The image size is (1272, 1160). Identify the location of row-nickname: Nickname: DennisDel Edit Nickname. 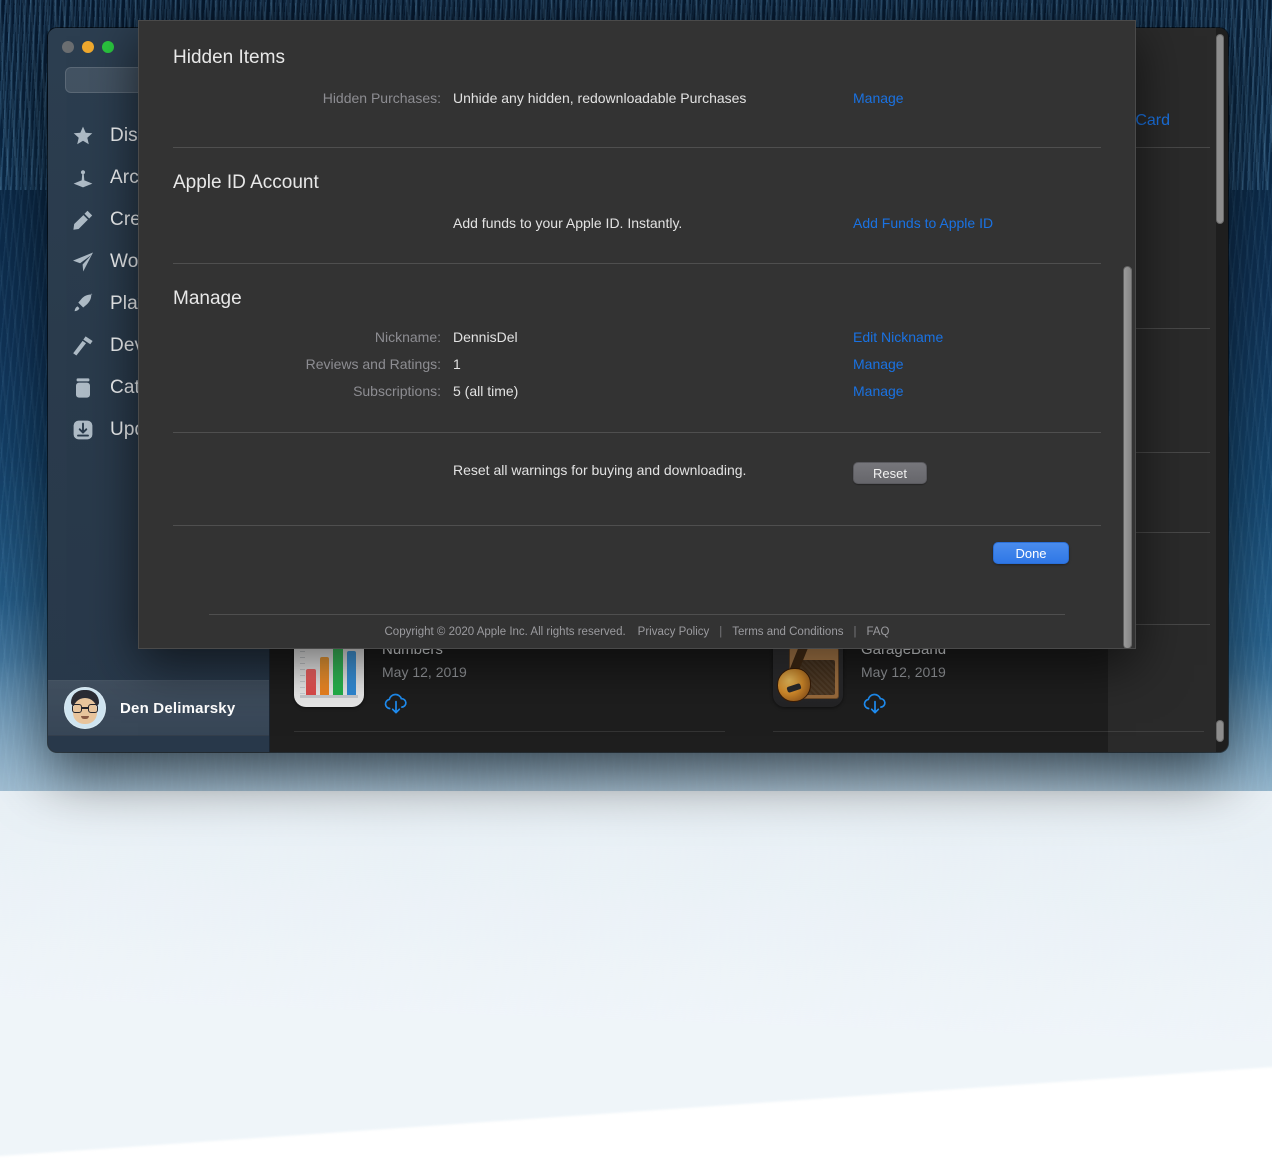
(637, 338).